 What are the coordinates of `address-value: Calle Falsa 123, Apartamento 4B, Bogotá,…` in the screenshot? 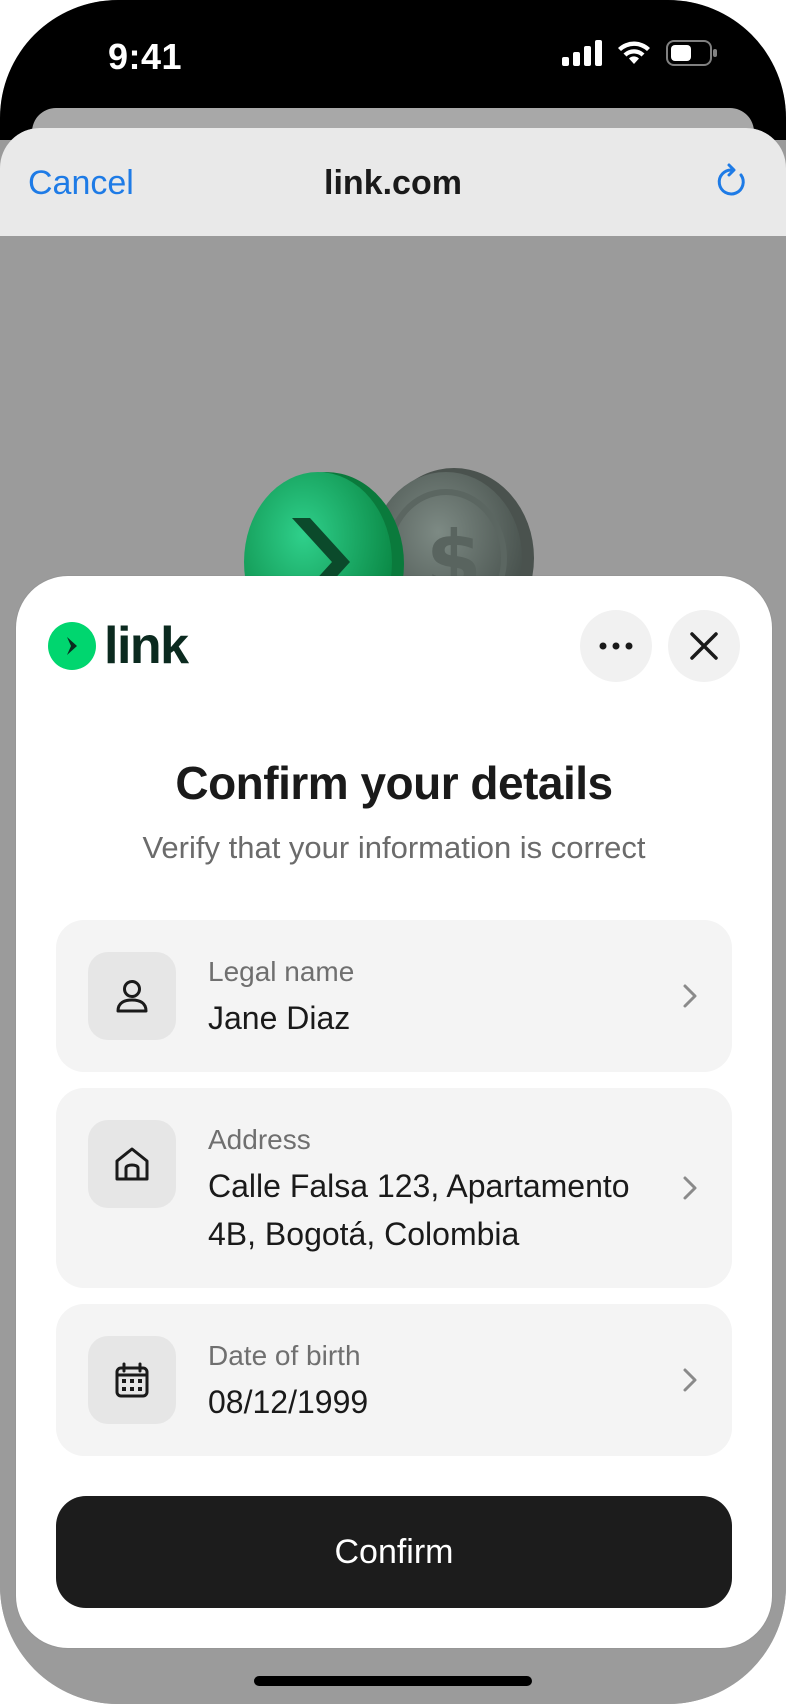 It's located at (419, 1210).